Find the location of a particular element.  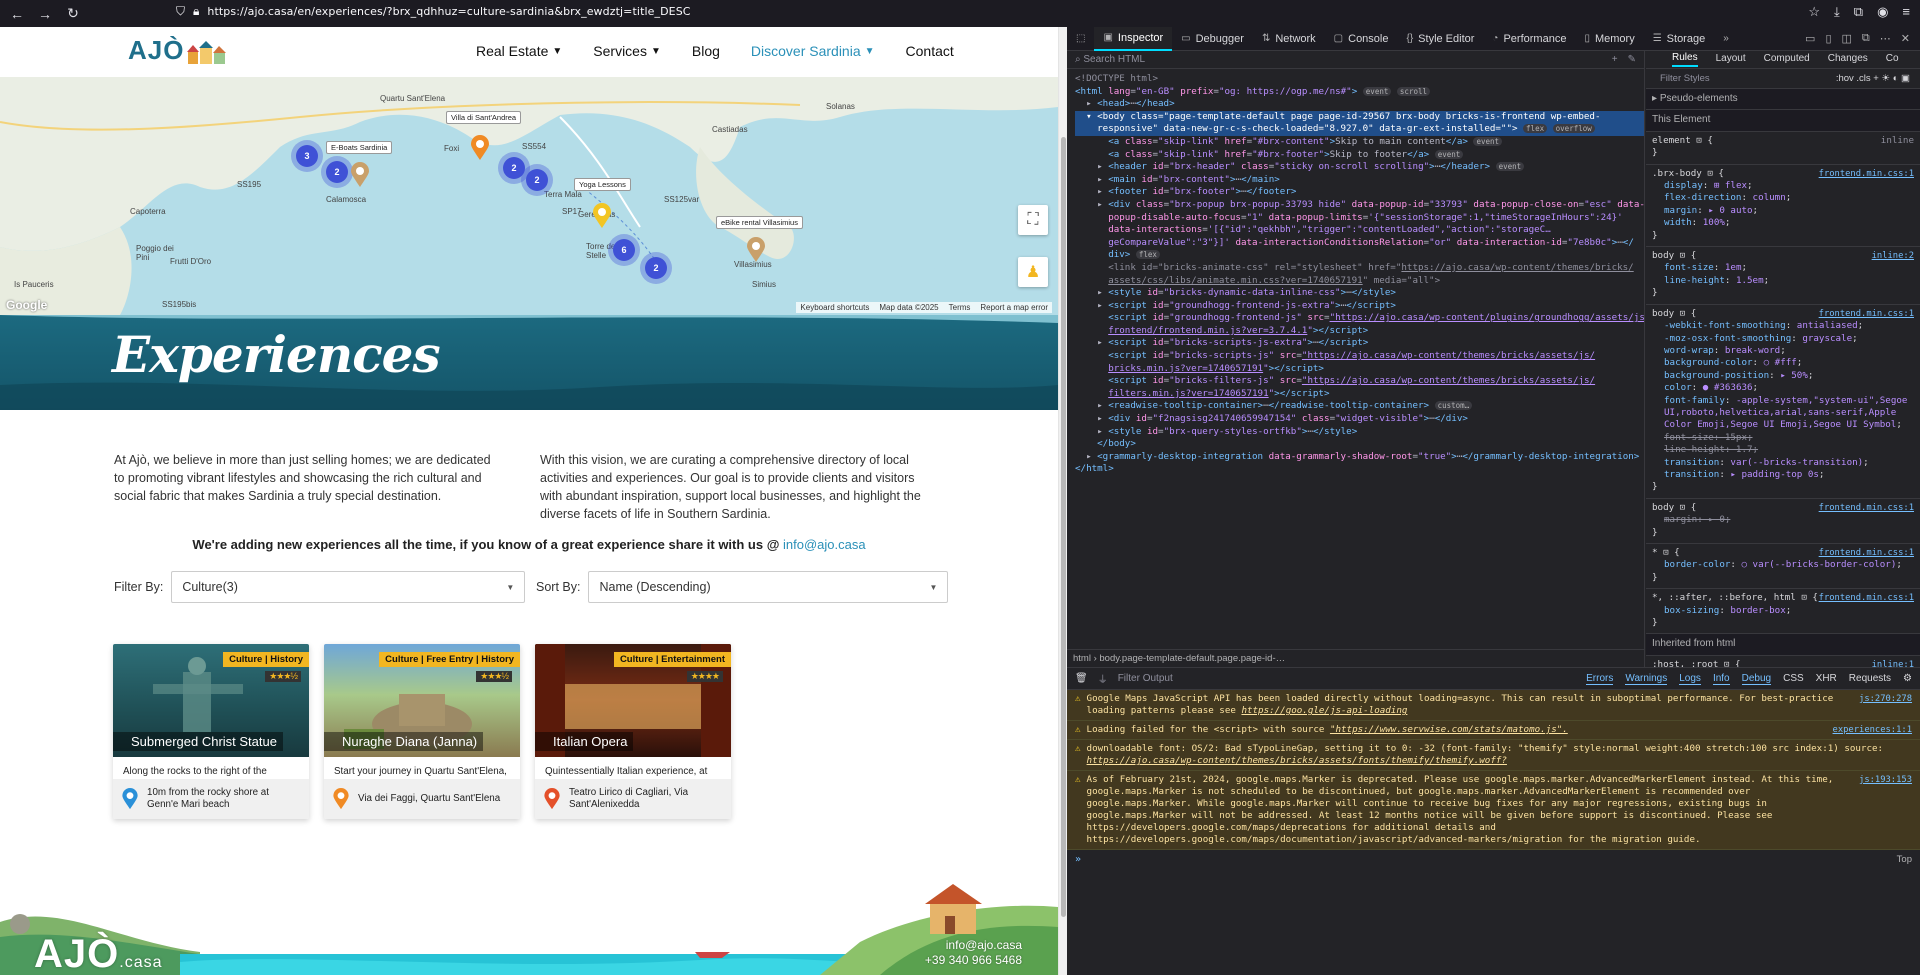

menu-icon: ≡ is located at coordinates (1906, 12).